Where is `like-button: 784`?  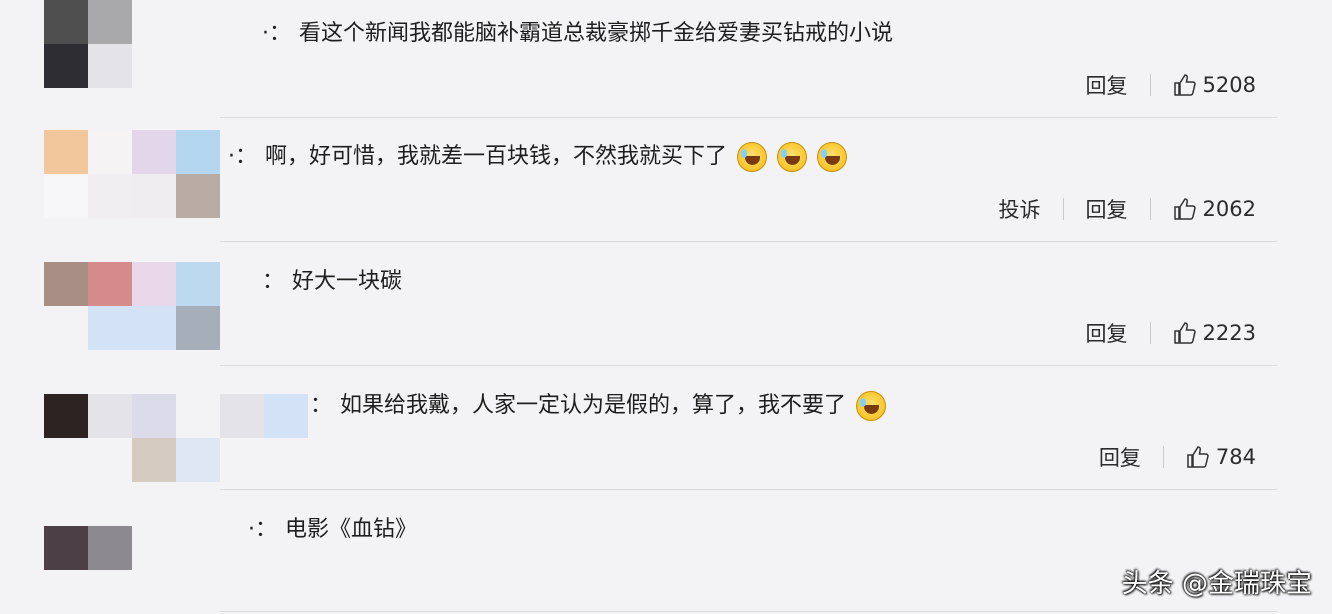
like-button: 784 is located at coordinates (1221, 457).